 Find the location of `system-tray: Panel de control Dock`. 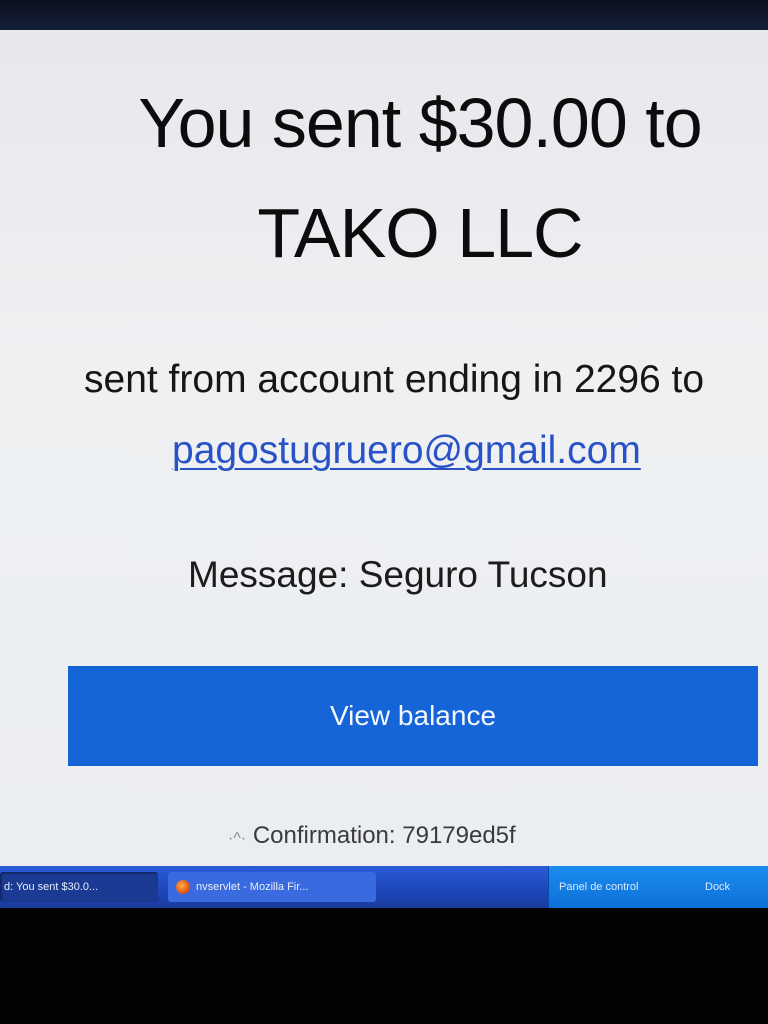

system-tray: Panel de control Dock is located at coordinates (658, 887).